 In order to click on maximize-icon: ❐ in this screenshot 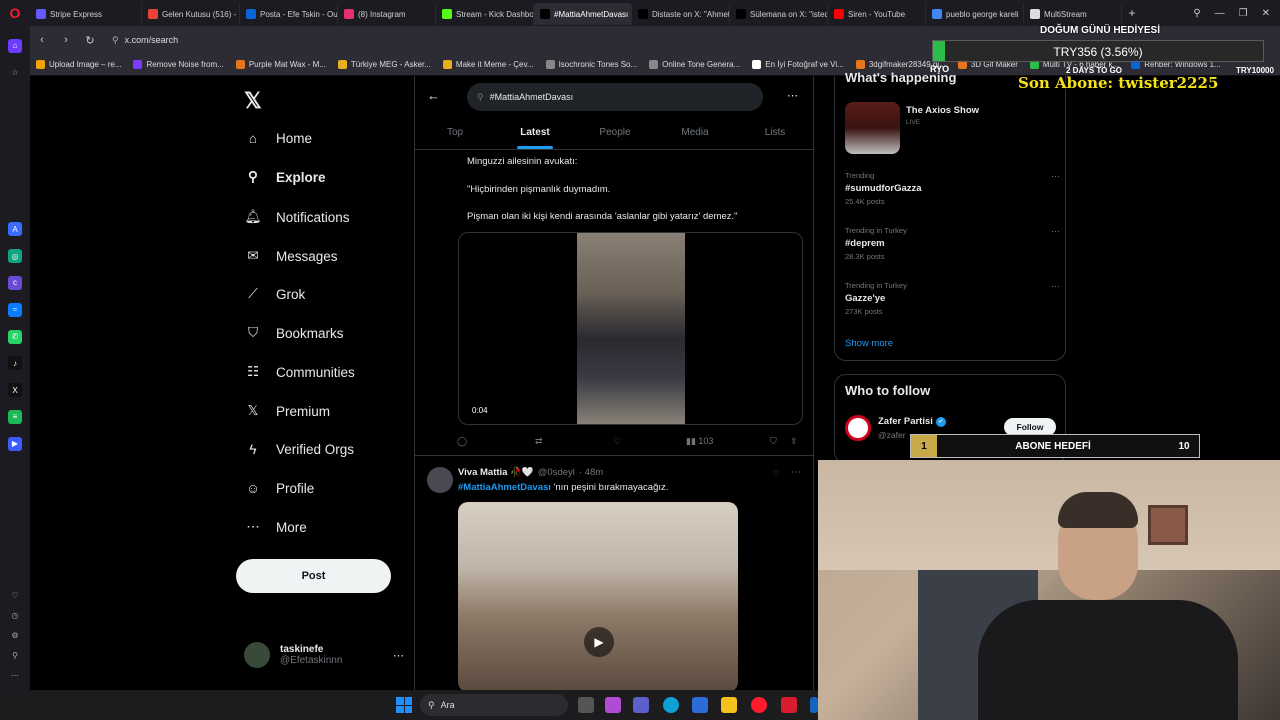, I will do `click(1243, 13)`.